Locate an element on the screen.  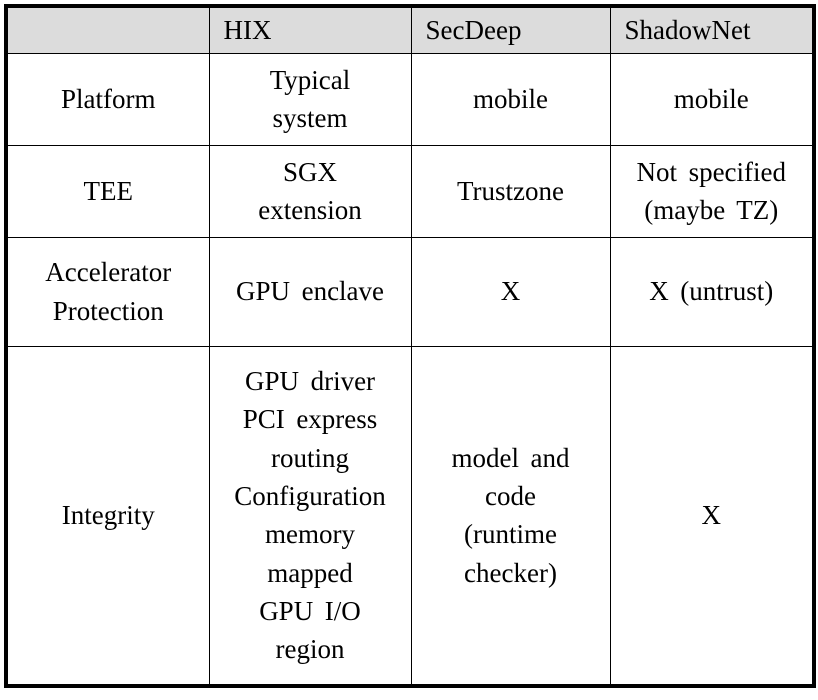
cell-accel-shadownet: X (untrust) is located at coordinates (712, 291).